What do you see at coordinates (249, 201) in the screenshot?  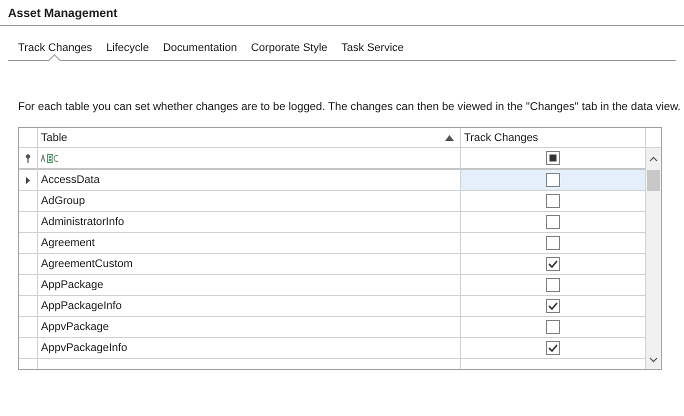 I see `table-cell: AdGroup` at bounding box center [249, 201].